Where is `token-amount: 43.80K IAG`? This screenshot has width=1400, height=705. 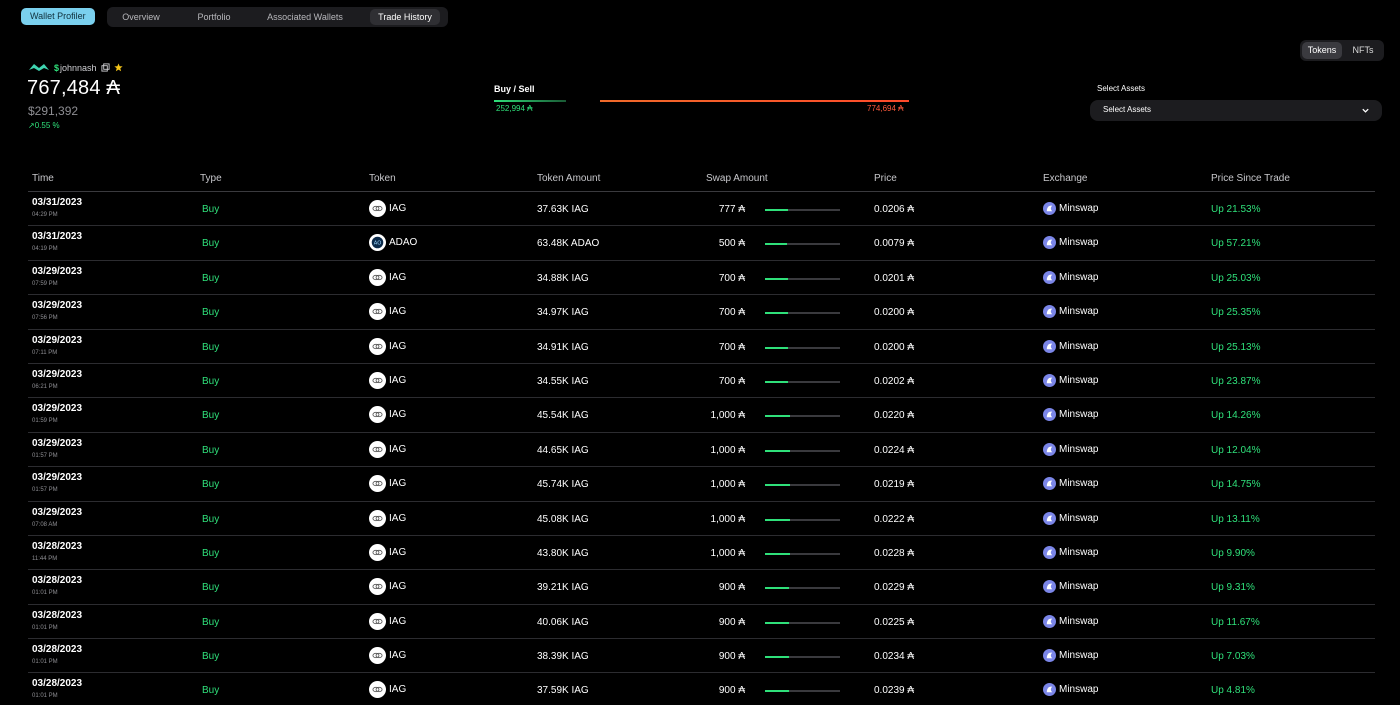
token-amount: 43.80K IAG is located at coordinates (563, 553).